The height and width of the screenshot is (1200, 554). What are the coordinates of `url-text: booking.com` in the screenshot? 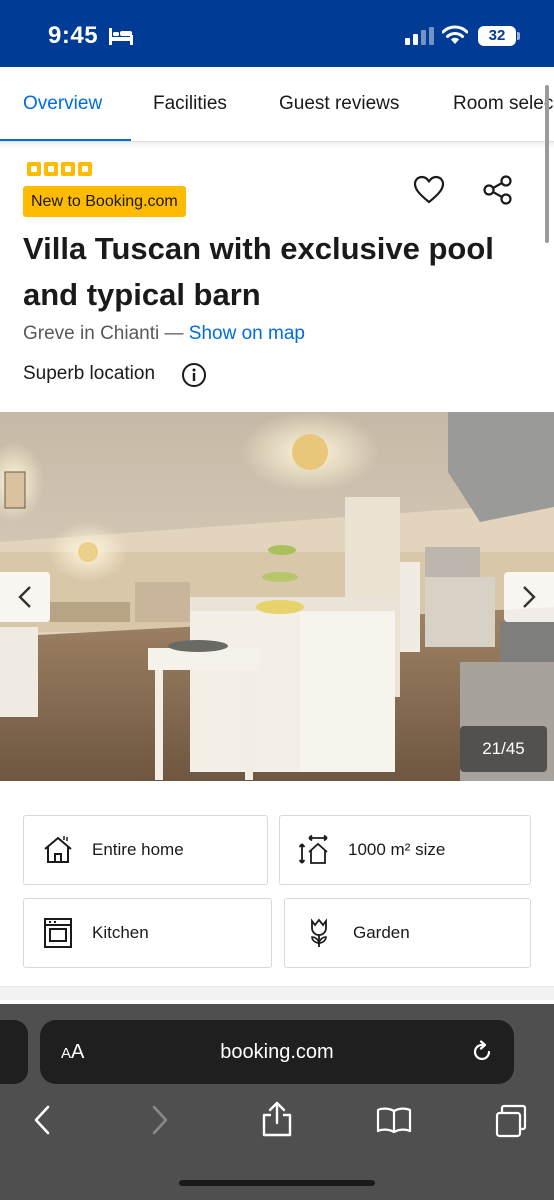 It's located at (277, 1052).